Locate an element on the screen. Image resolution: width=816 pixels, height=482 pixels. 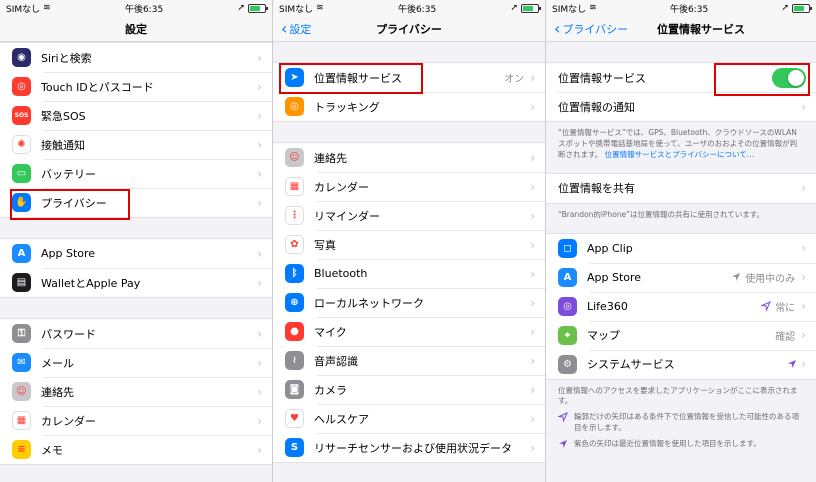
privacy-row: ▦ カレンダー › is located at coordinates (409, 186).